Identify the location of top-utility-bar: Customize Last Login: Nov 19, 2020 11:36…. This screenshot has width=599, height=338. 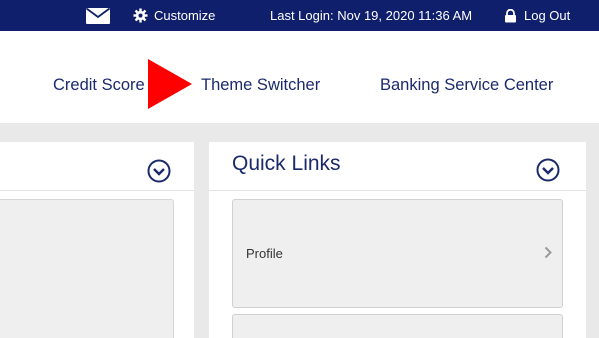
(299, 15).